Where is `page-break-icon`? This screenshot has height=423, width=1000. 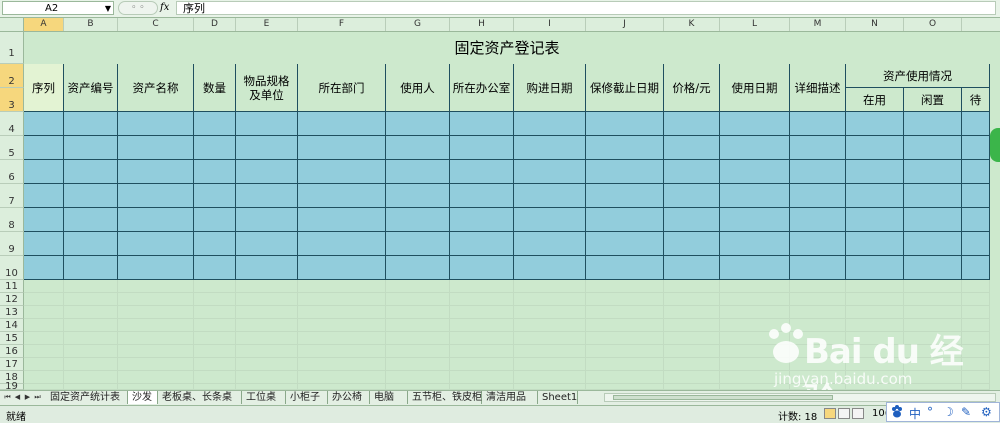 page-break-icon is located at coordinates (858, 413).